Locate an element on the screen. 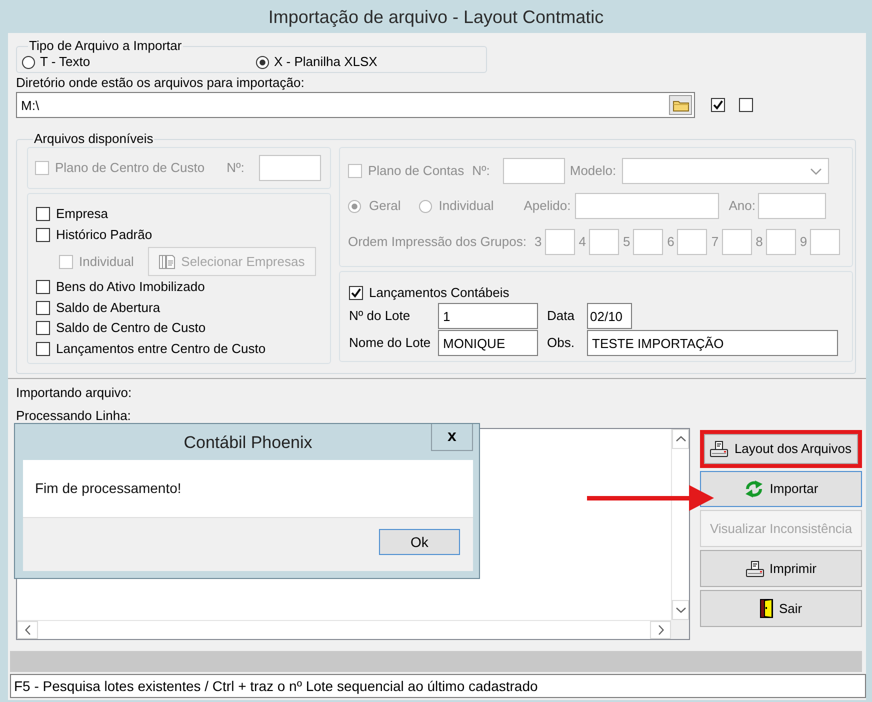  radio-label: Individual is located at coordinates (466, 206).